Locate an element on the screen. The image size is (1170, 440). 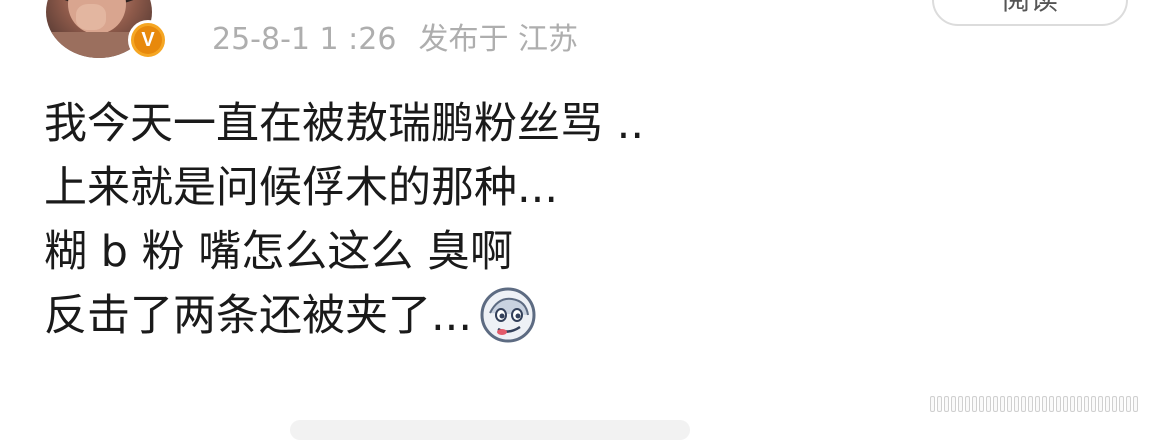
published-label: 发布于 is located at coordinates (463, 39).